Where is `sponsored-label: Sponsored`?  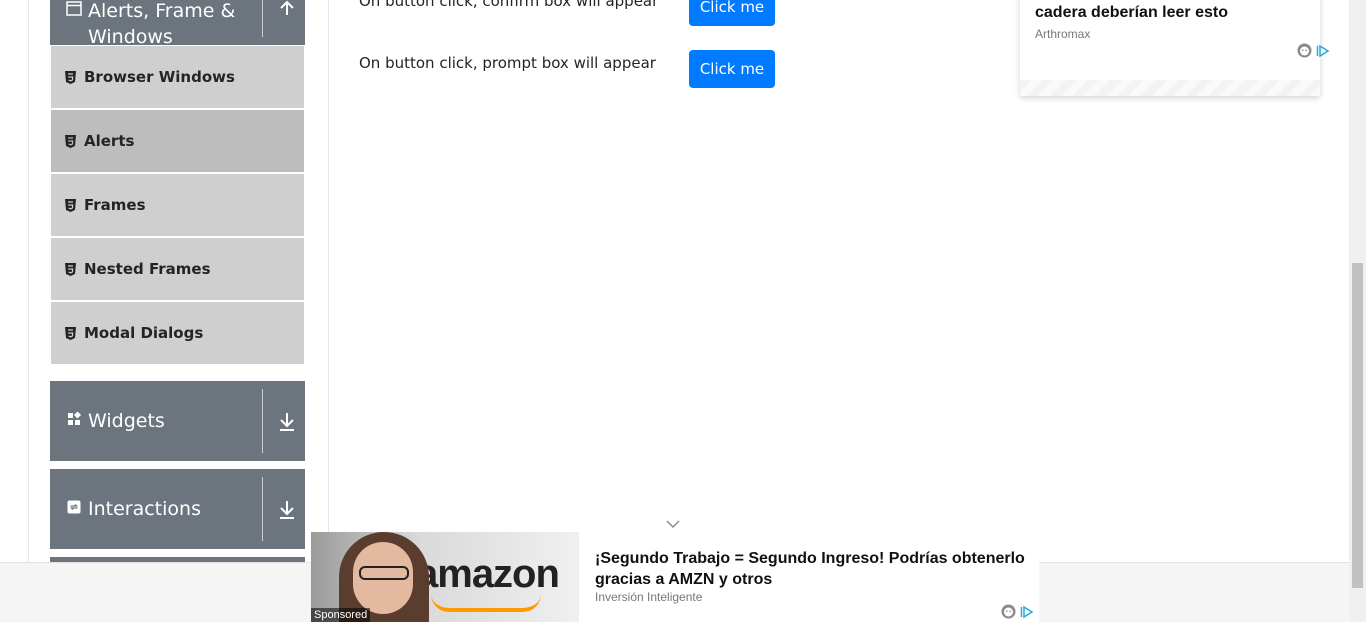
sponsored-label: Sponsored is located at coordinates (341, 615).